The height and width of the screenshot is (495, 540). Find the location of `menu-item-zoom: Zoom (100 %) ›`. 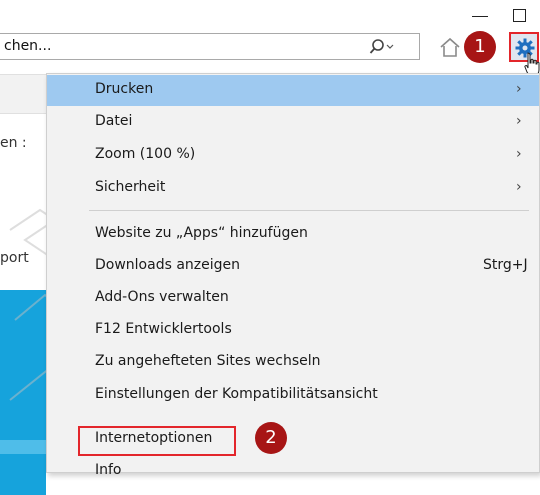

menu-item-zoom: Zoom (100 %) › is located at coordinates (293, 155).